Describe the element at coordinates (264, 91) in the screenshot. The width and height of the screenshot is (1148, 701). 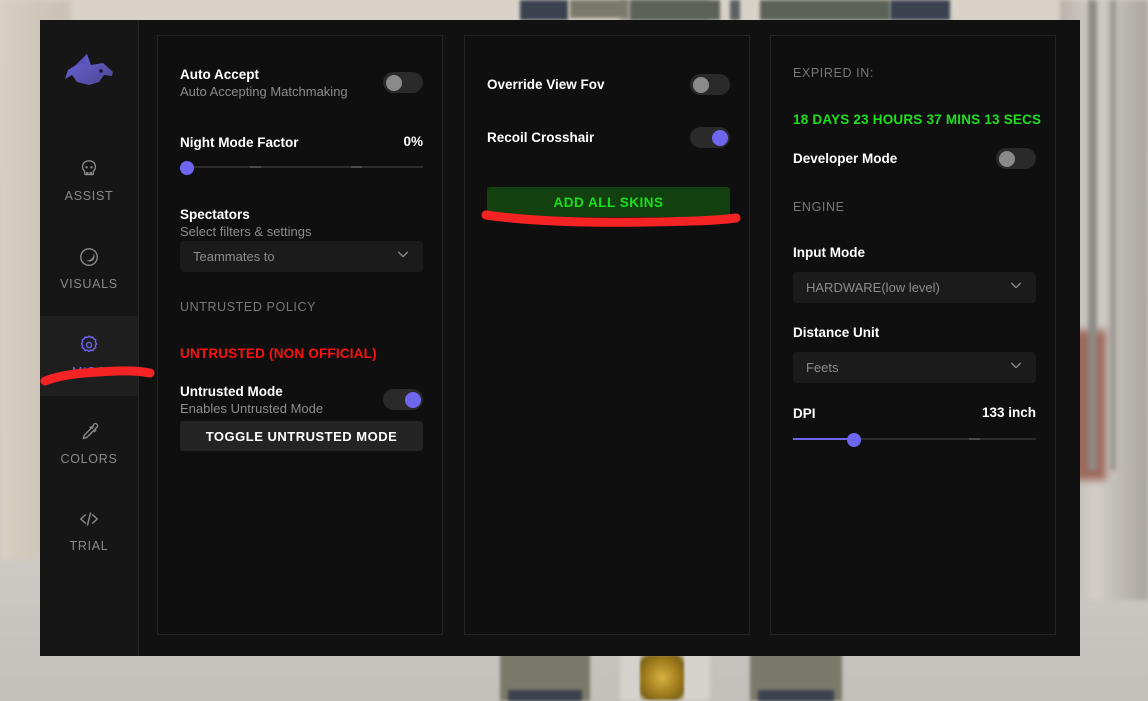
I see `setting-subtitle: Auto Accepting Matchmaking` at that location.